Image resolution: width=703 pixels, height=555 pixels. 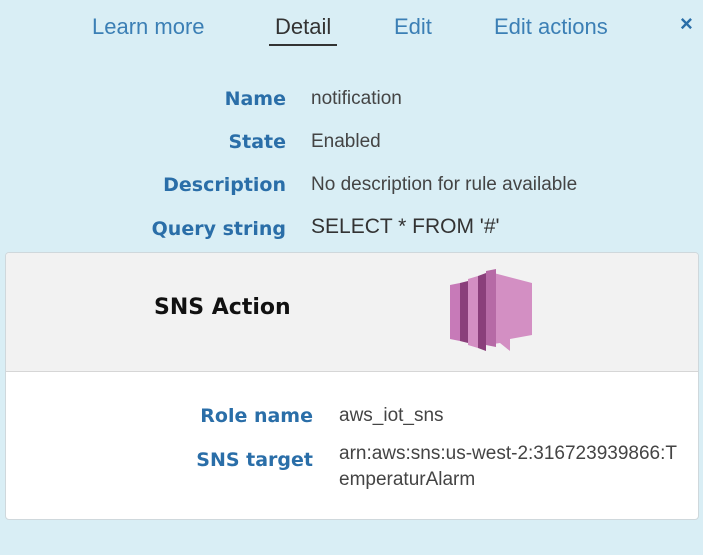 What do you see at coordinates (257, 142) in the screenshot?
I see `rule-state-label: State` at bounding box center [257, 142].